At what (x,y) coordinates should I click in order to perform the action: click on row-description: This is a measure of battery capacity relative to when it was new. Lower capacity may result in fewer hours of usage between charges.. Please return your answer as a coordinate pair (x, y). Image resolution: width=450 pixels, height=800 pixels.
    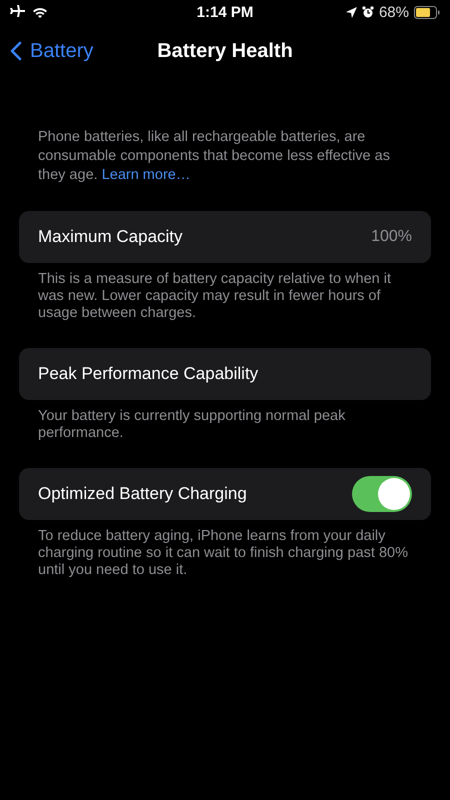
    Looking at the image, I should click on (215, 296).